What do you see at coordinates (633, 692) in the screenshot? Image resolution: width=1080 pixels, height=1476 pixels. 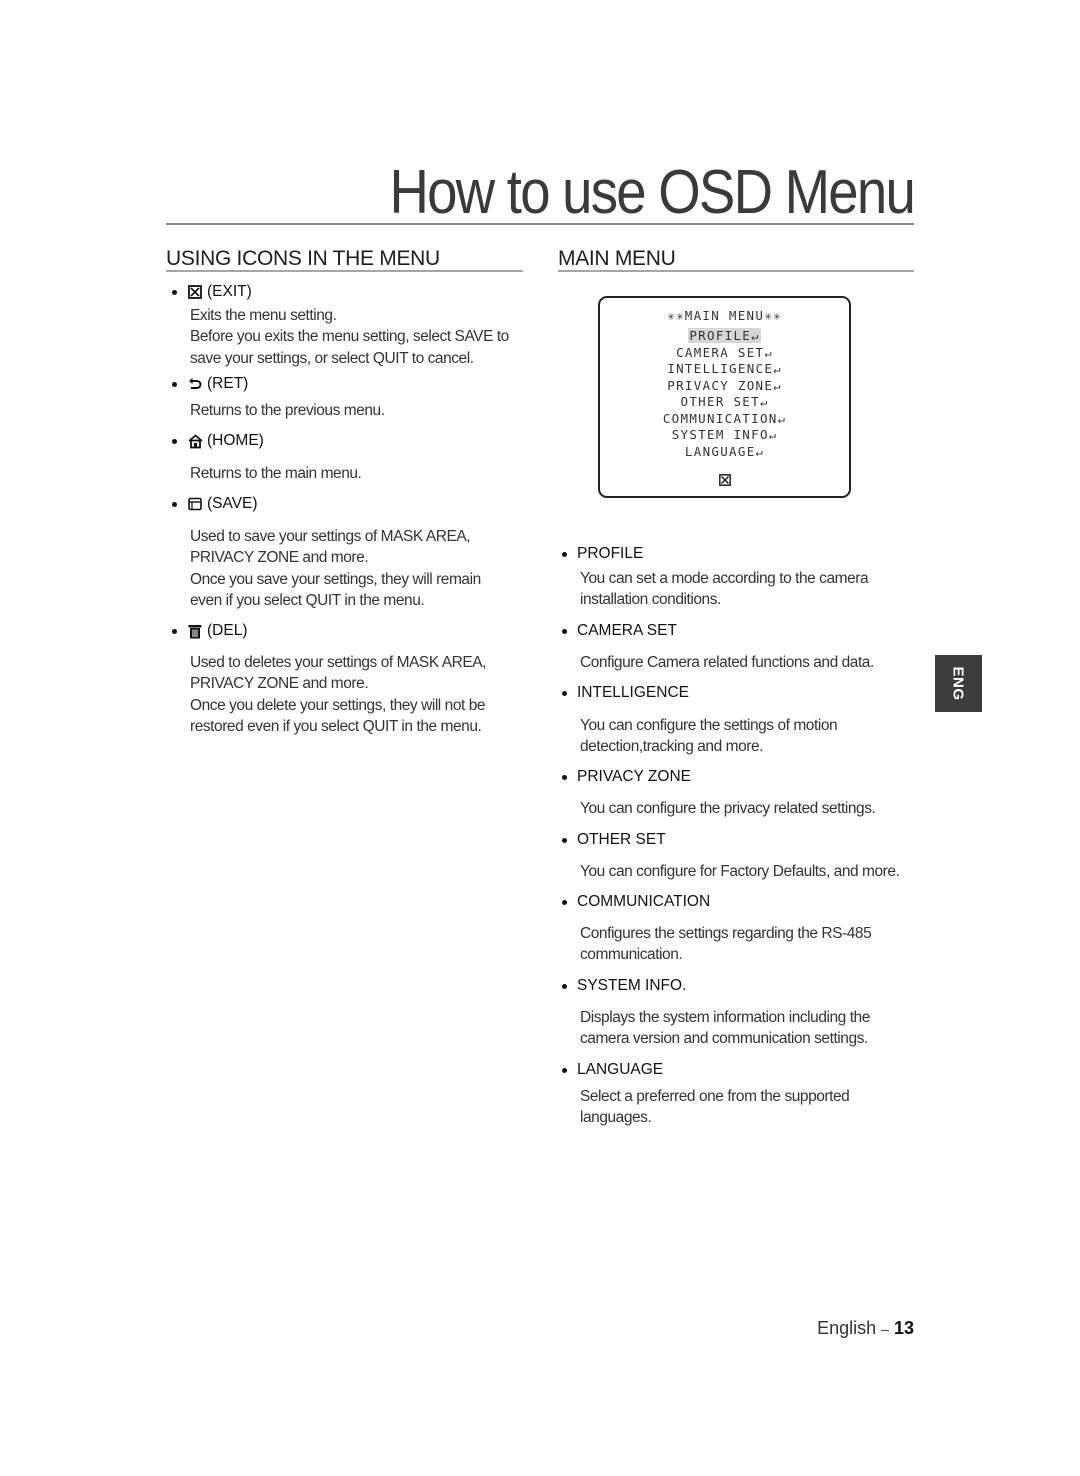 I see `menu-item-label: INTELLIGENCE` at bounding box center [633, 692].